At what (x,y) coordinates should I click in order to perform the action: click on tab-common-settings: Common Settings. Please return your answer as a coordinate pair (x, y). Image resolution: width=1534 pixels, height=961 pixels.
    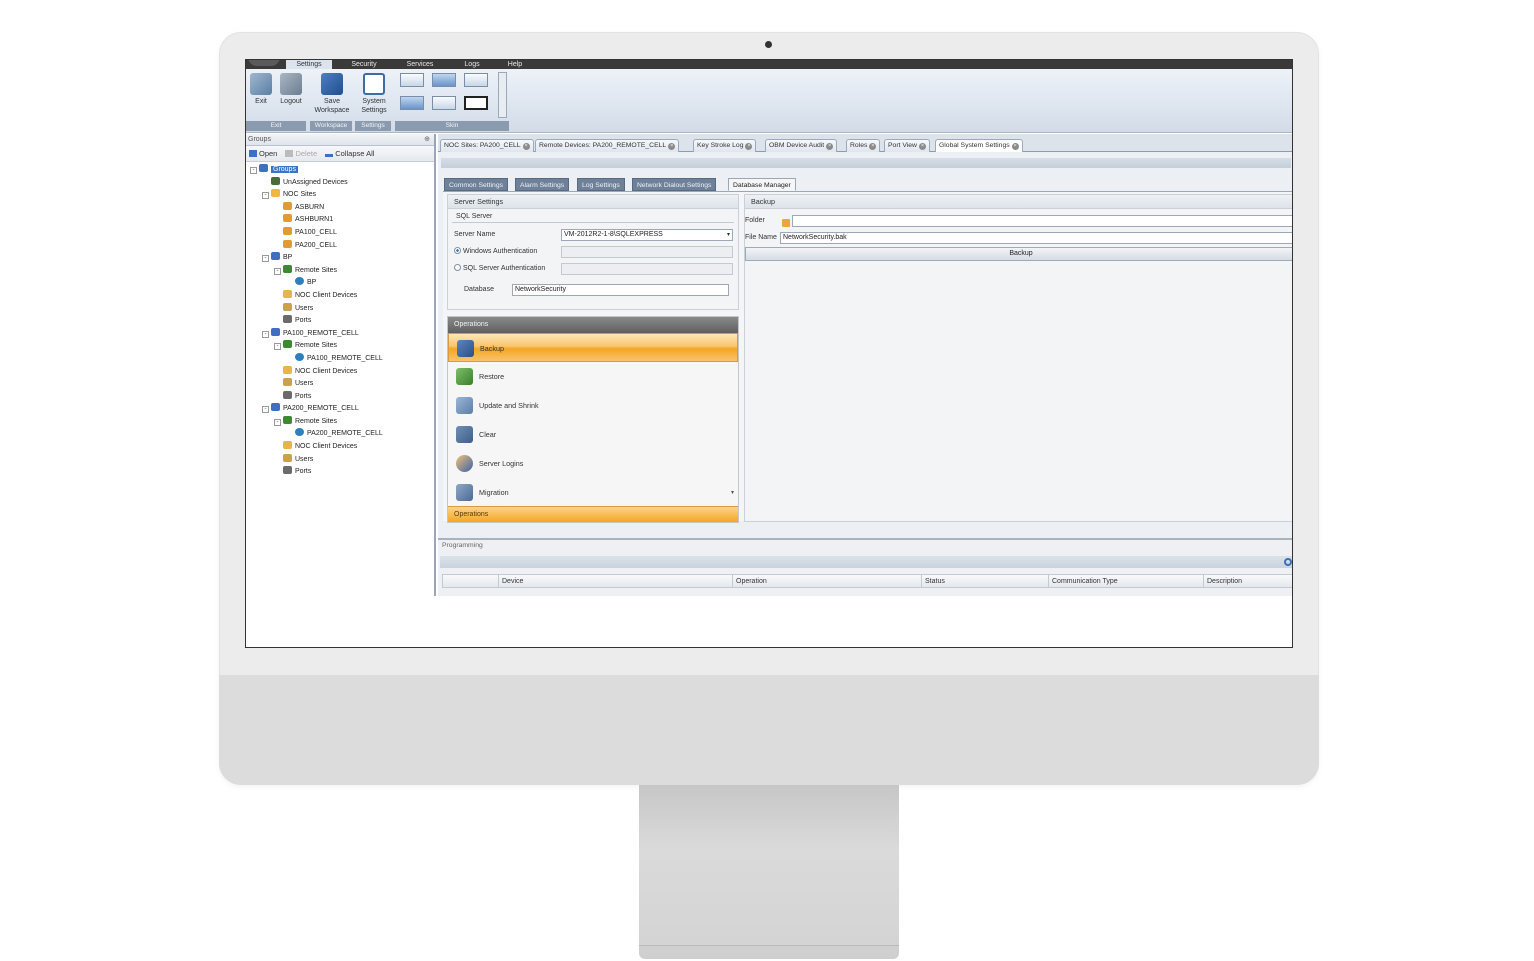
    Looking at the image, I should click on (476, 184).